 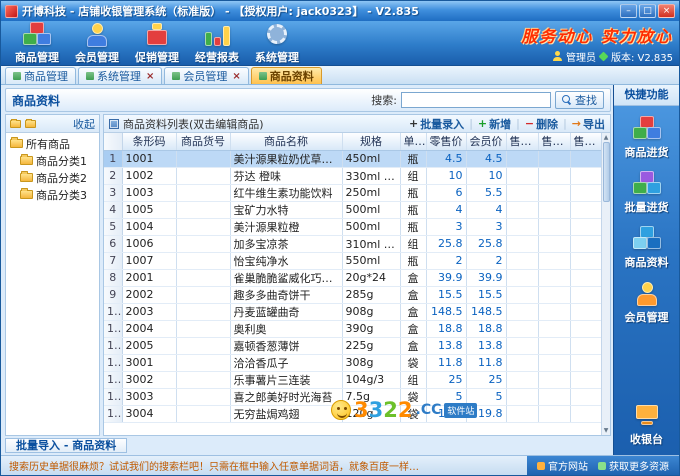 I want to click on column-header: 售价二, so click(x=522, y=142).